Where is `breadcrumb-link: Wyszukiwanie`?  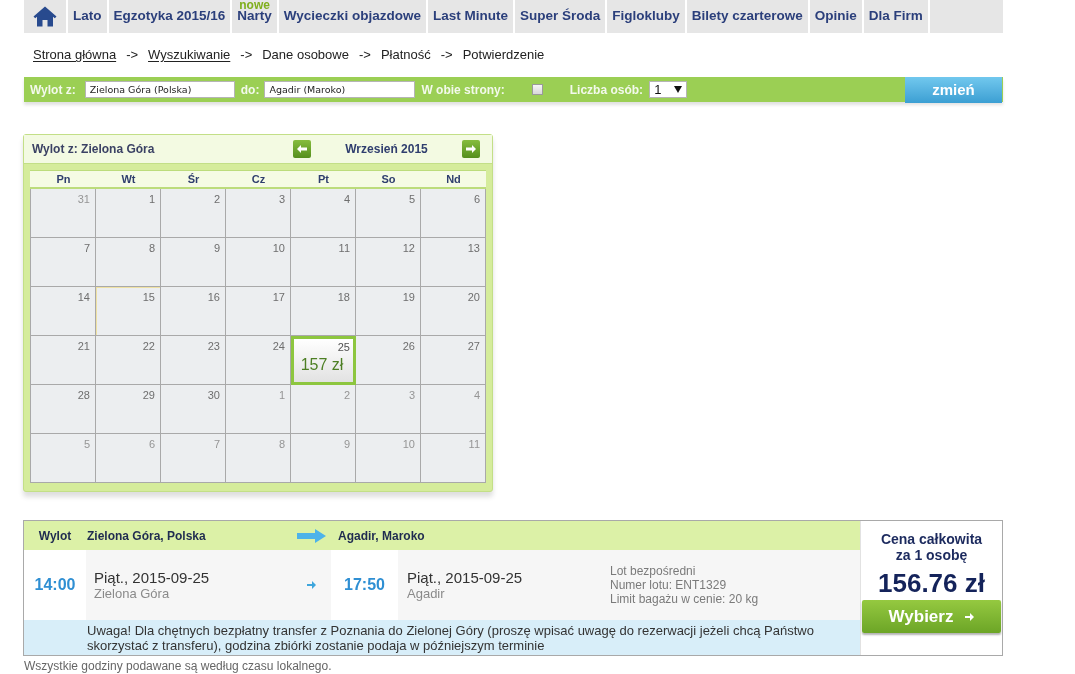
breadcrumb-link: Wyszukiwanie is located at coordinates (189, 55).